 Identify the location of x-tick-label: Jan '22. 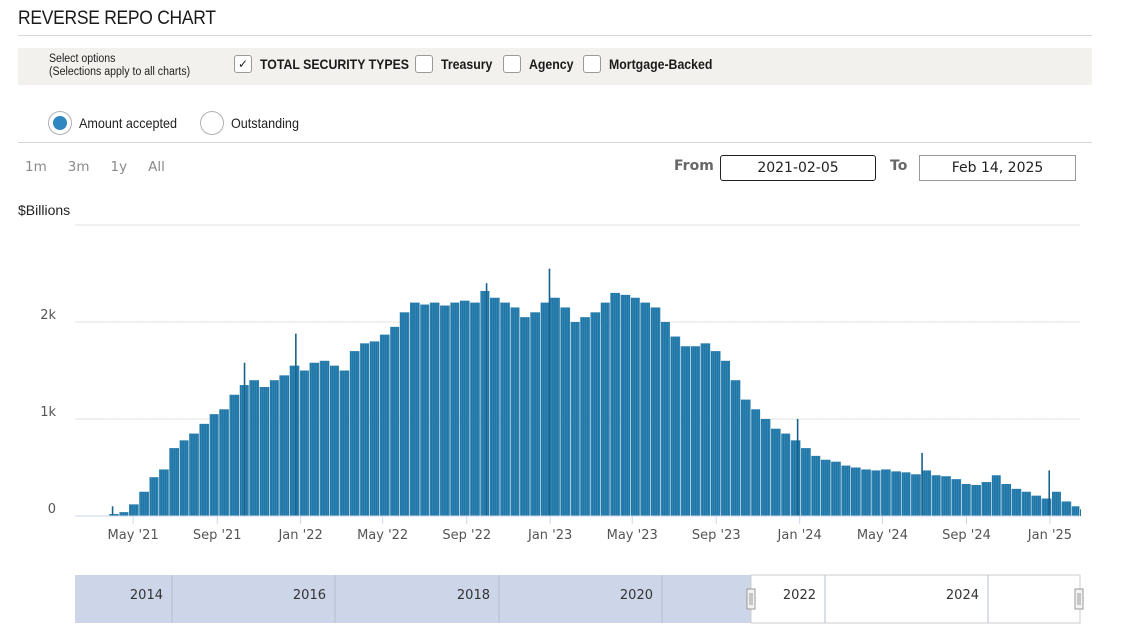
(299, 535).